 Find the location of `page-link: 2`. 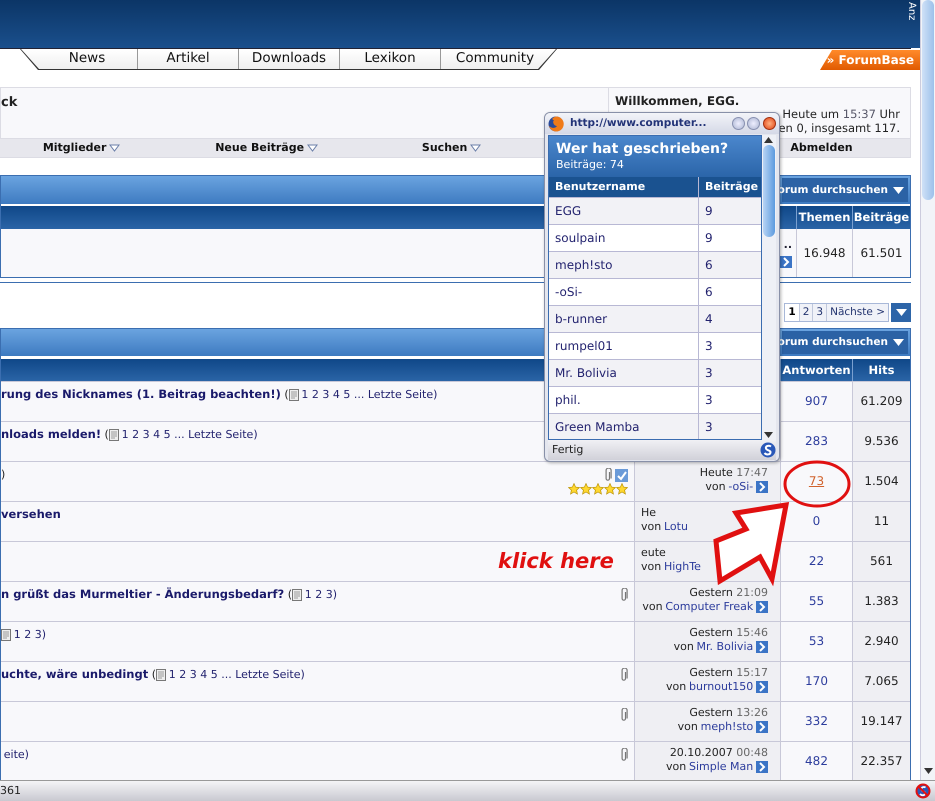

page-link: 2 is located at coordinates (807, 312).